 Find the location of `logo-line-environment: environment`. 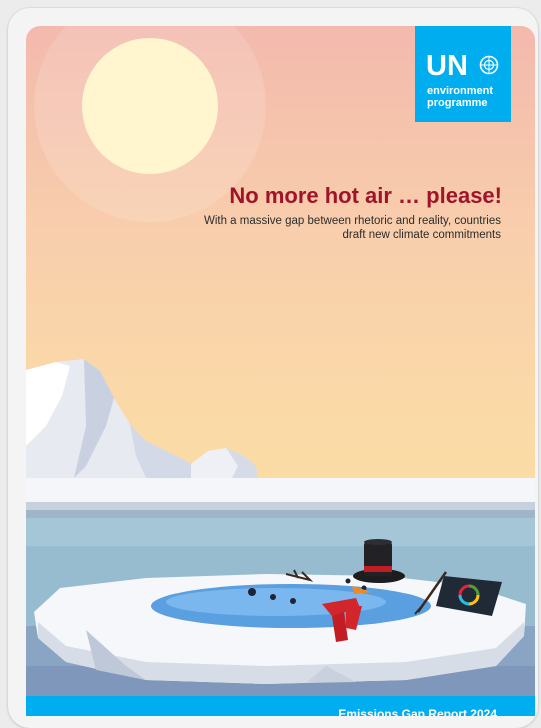

logo-line-environment: environment is located at coordinates (460, 91).